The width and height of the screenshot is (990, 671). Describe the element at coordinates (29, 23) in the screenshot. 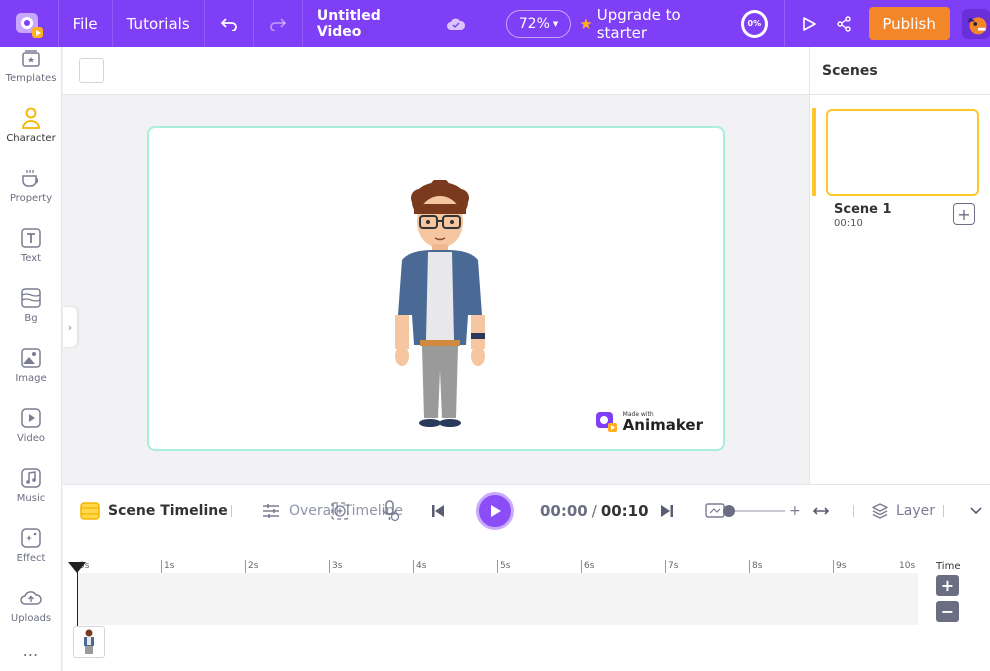

I see `animaker-logo` at that location.